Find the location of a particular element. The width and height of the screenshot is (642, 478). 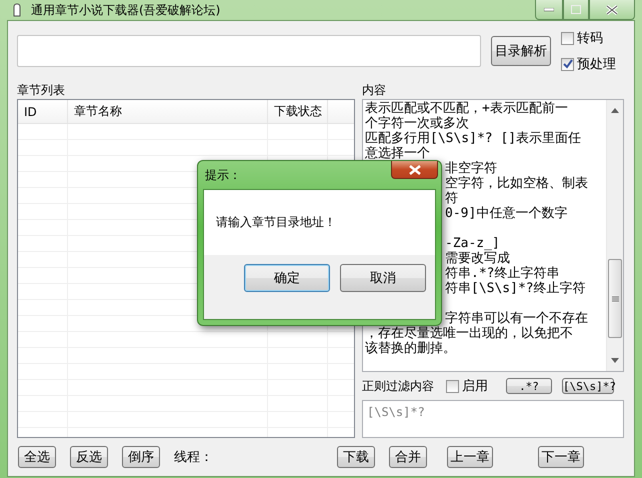

content-line: 个字符一次或多次 is located at coordinates (417, 123).